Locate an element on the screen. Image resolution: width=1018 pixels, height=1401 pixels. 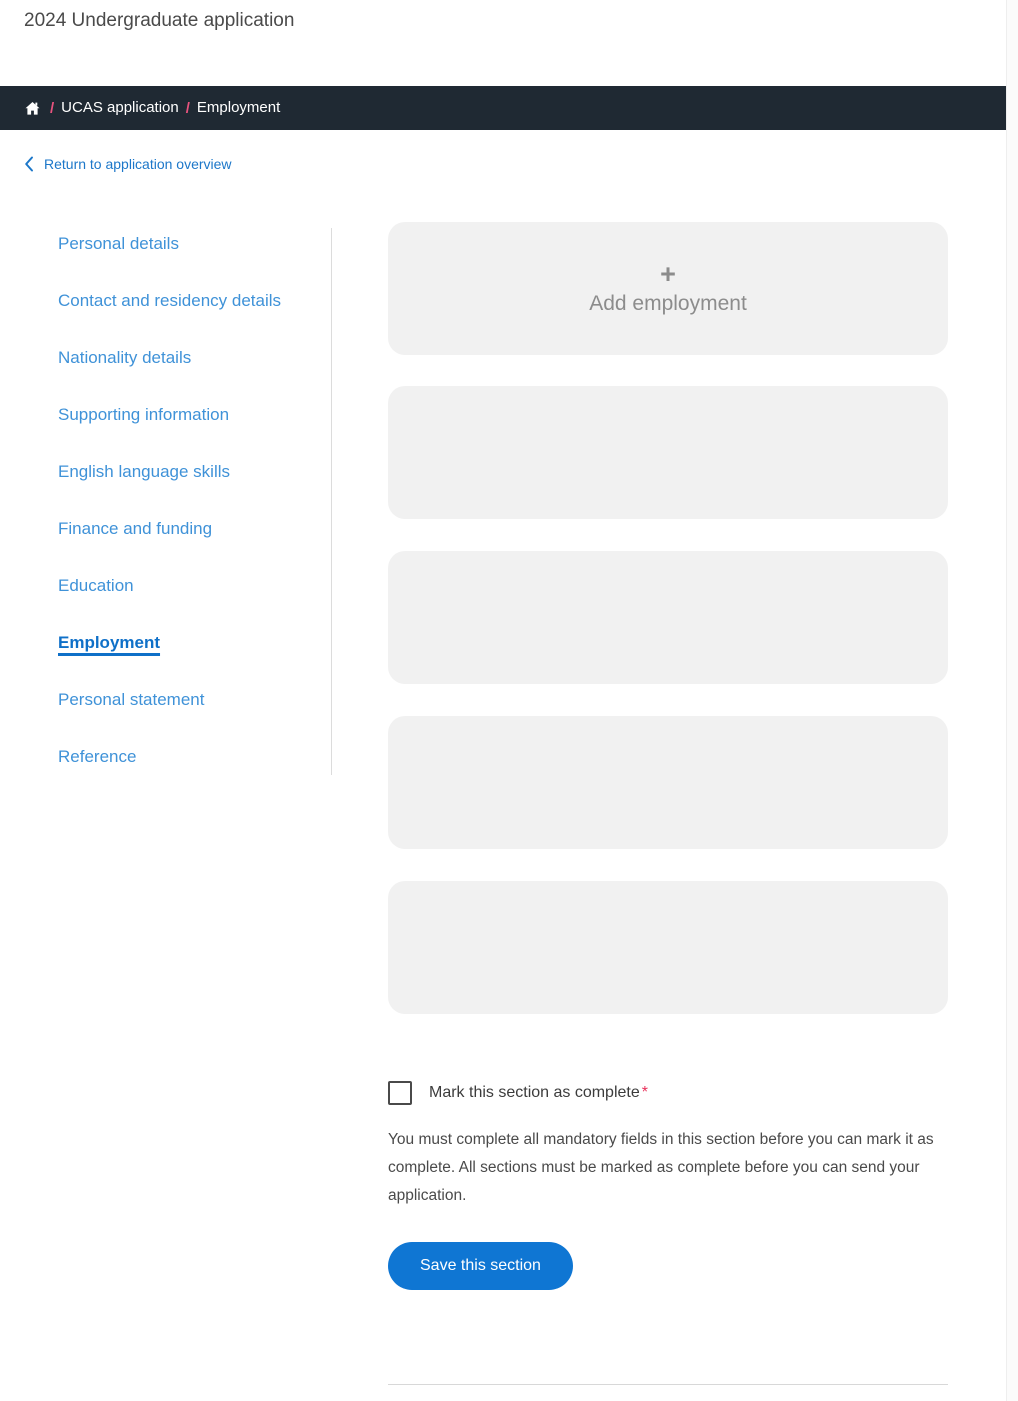
required-asterisk: * is located at coordinates (644, 1092).